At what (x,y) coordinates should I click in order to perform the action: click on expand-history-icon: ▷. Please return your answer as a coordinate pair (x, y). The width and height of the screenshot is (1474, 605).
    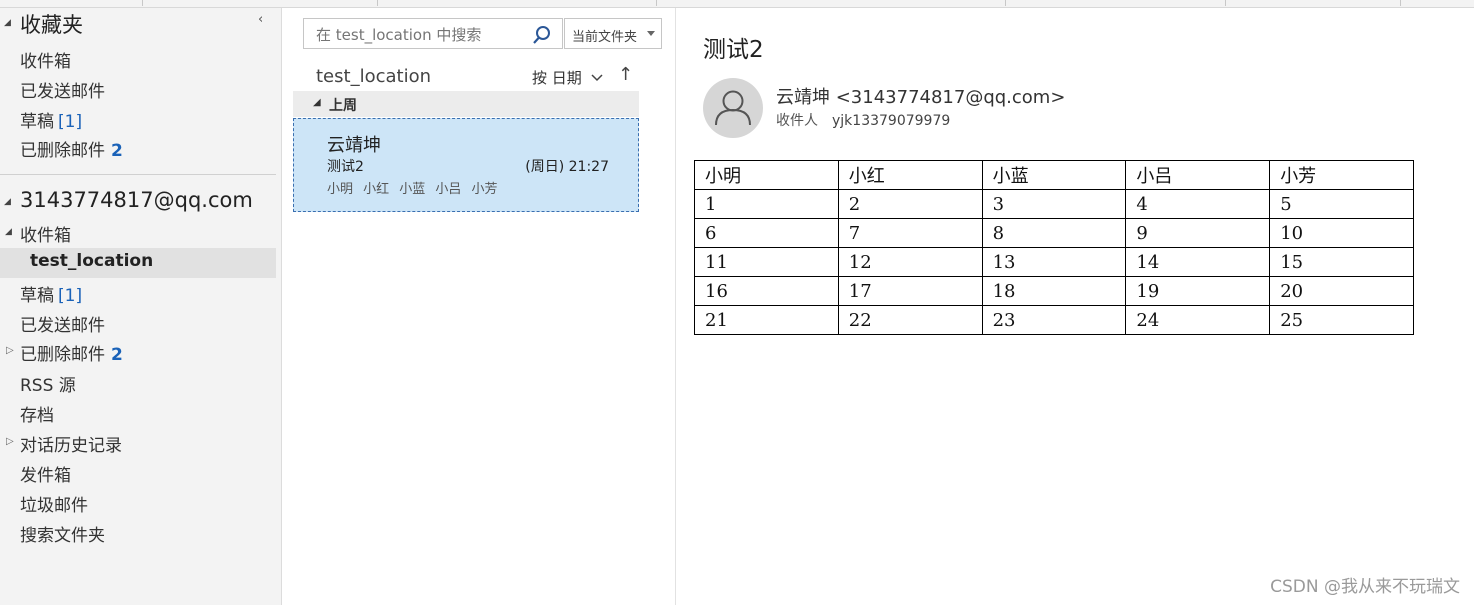
    Looking at the image, I should click on (10, 441).